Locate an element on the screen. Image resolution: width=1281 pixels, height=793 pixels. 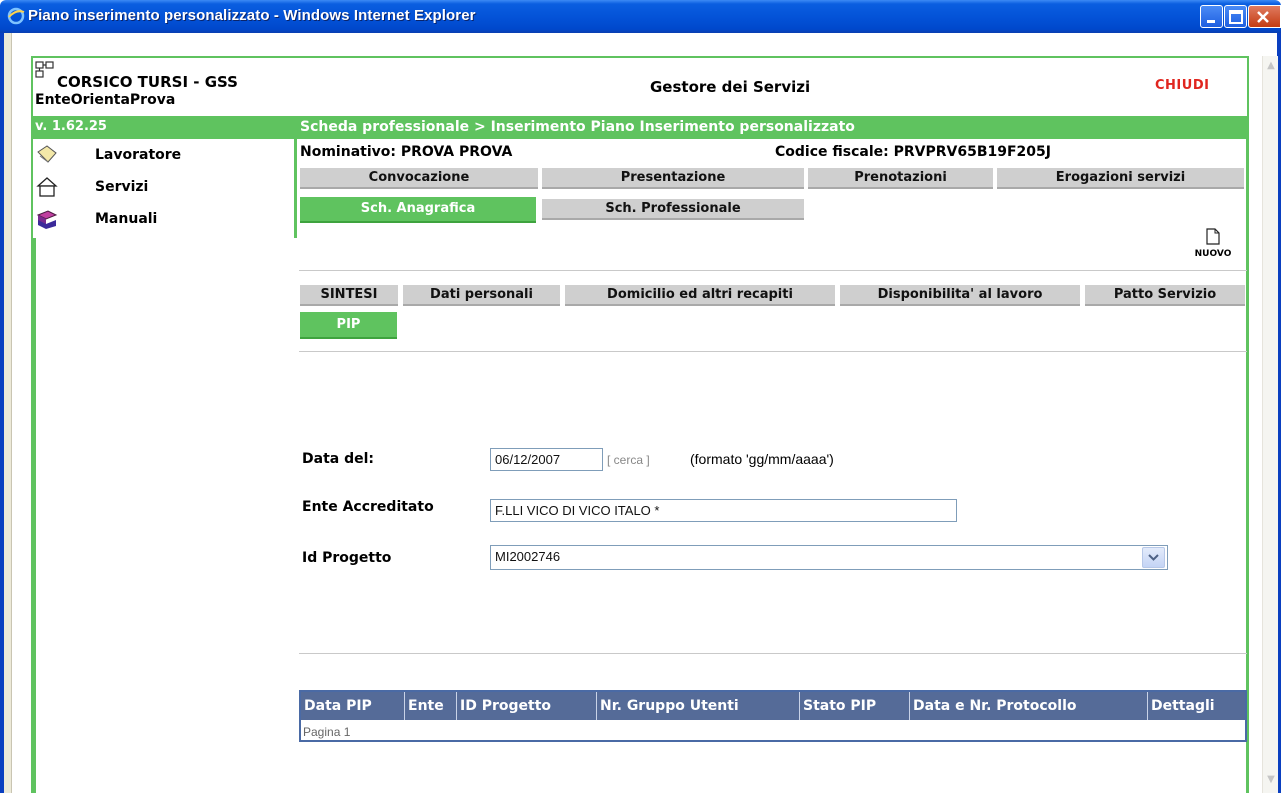
nuovo-label: NUOVO is located at coordinates (1213, 254).